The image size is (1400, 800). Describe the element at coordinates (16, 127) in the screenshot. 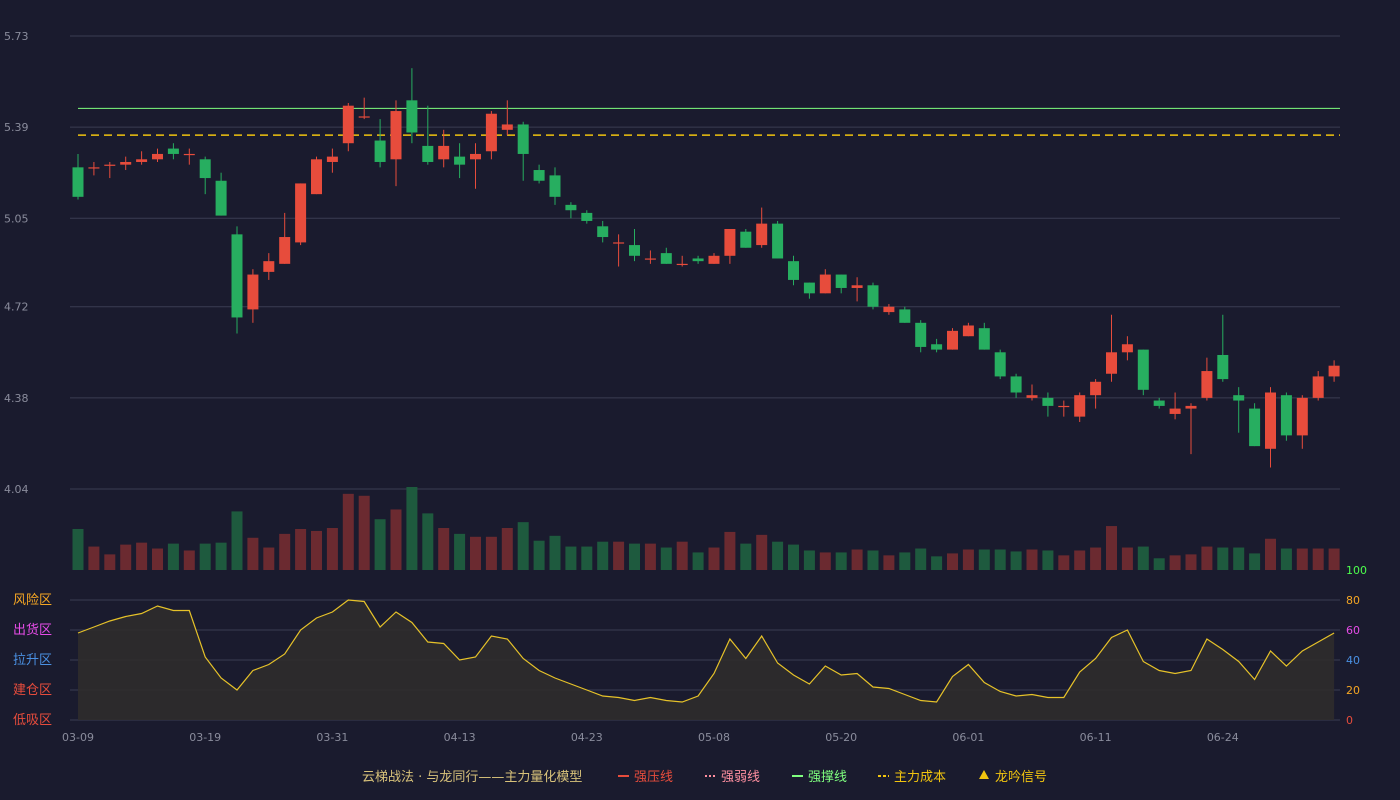

I see `price-tick-label: 5.39` at that location.